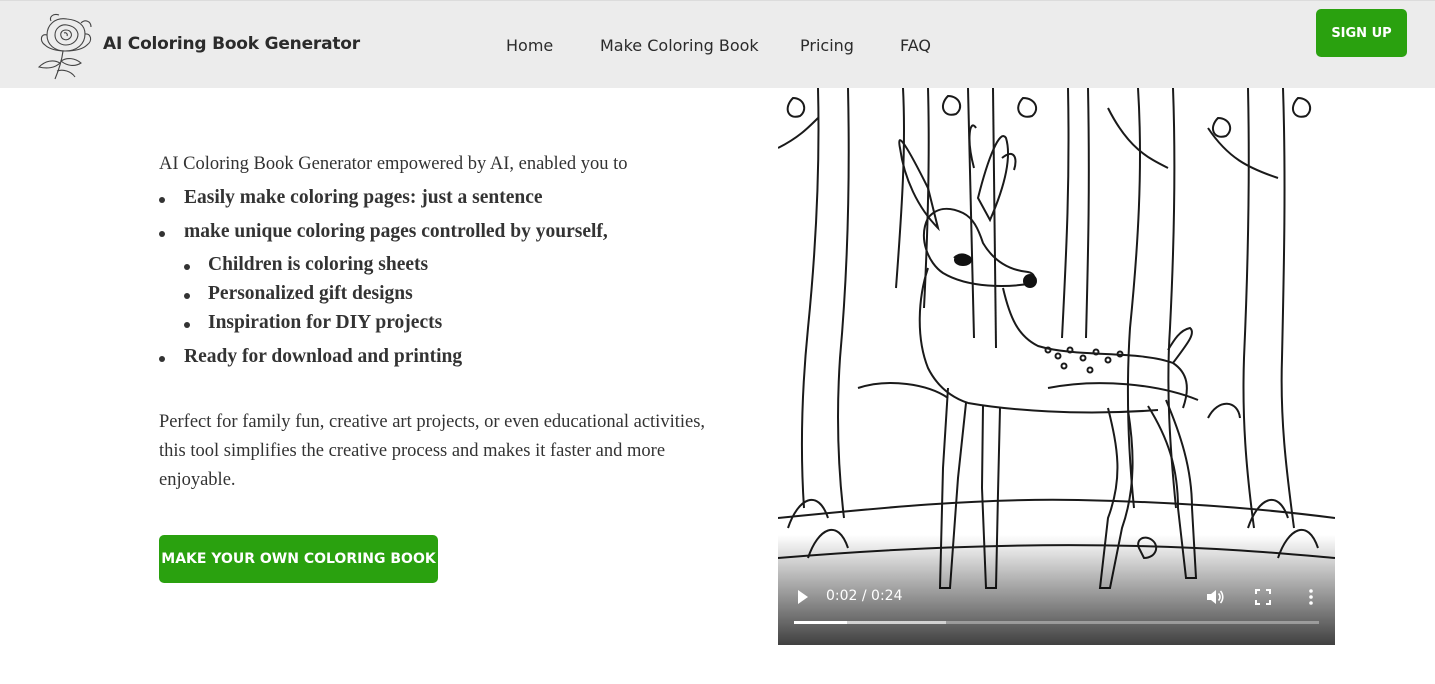  What do you see at coordinates (827, 45) in the screenshot?
I see `nav-pricing: Pricing` at bounding box center [827, 45].